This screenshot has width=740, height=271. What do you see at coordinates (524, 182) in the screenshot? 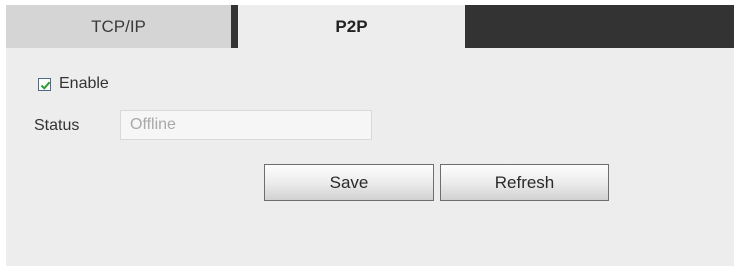
I see `refresh-button: Refresh` at bounding box center [524, 182].